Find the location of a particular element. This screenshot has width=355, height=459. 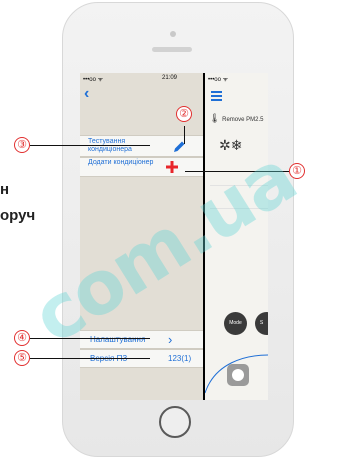

hamburger-icon is located at coordinates (216, 96).